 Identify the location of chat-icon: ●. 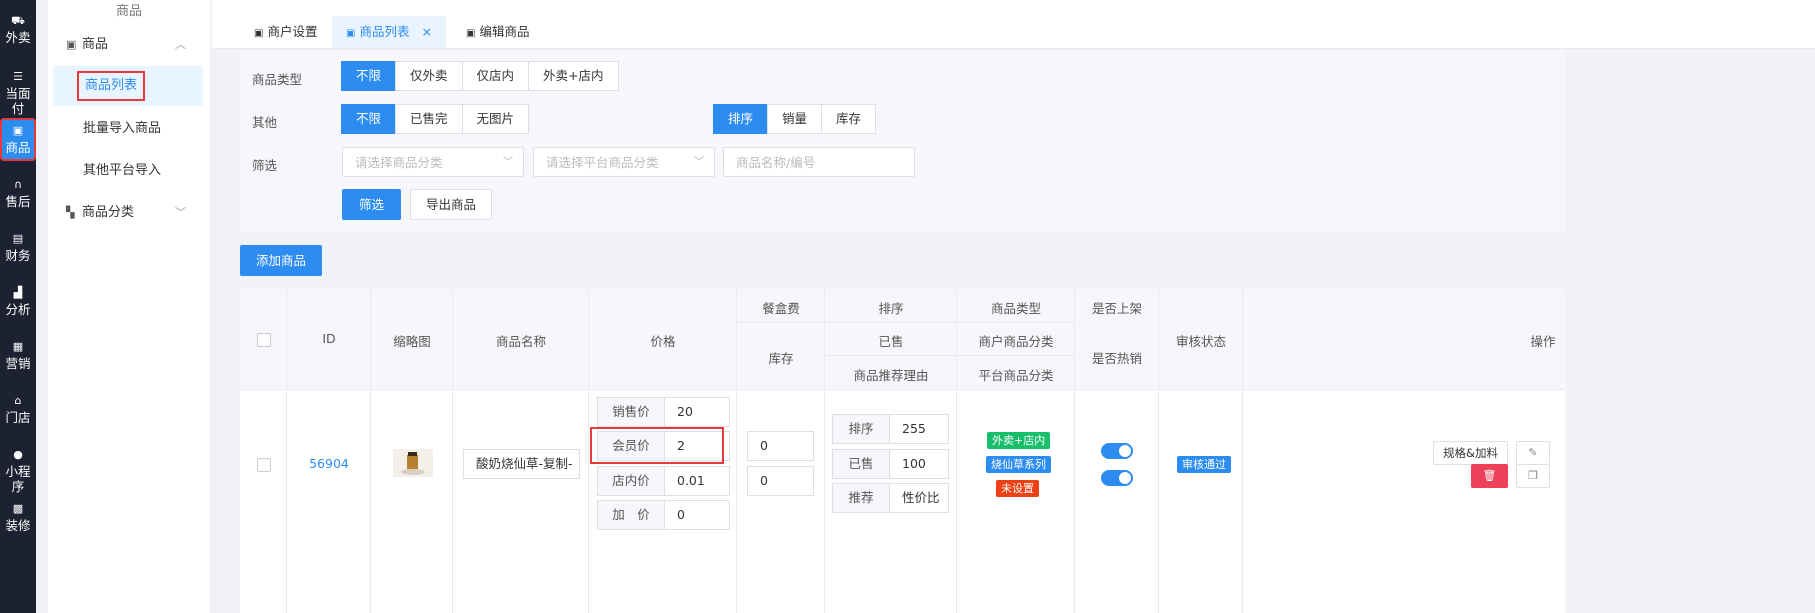
(18, 454).